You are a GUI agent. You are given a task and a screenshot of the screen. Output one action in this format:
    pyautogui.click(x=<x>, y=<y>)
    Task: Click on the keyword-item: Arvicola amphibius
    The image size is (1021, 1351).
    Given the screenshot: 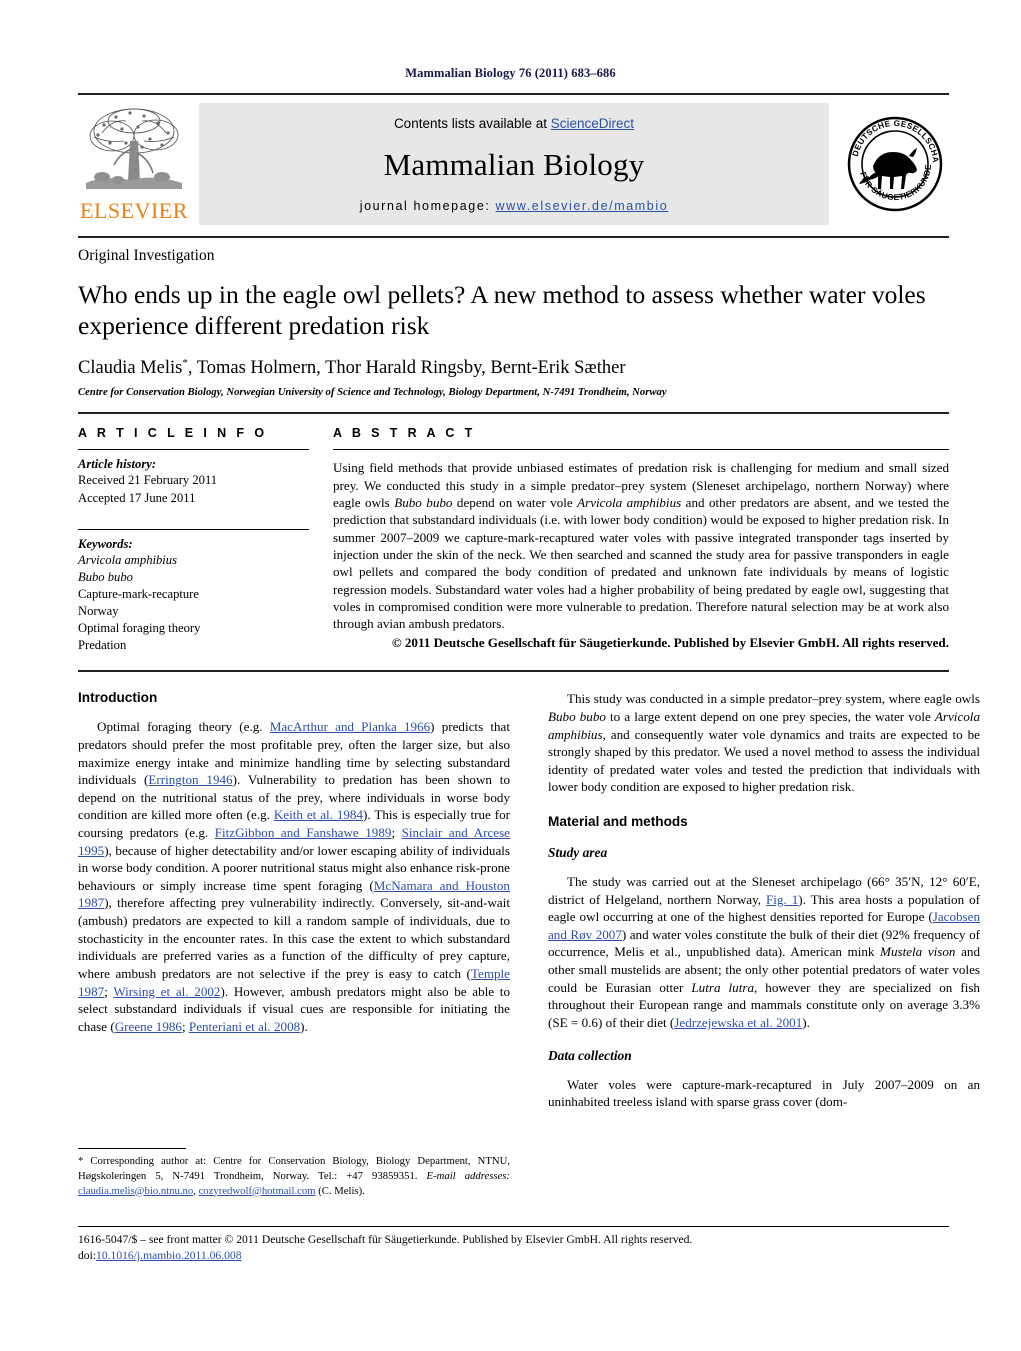 What is the action you would take?
    pyautogui.click(x=127, y=559)
    